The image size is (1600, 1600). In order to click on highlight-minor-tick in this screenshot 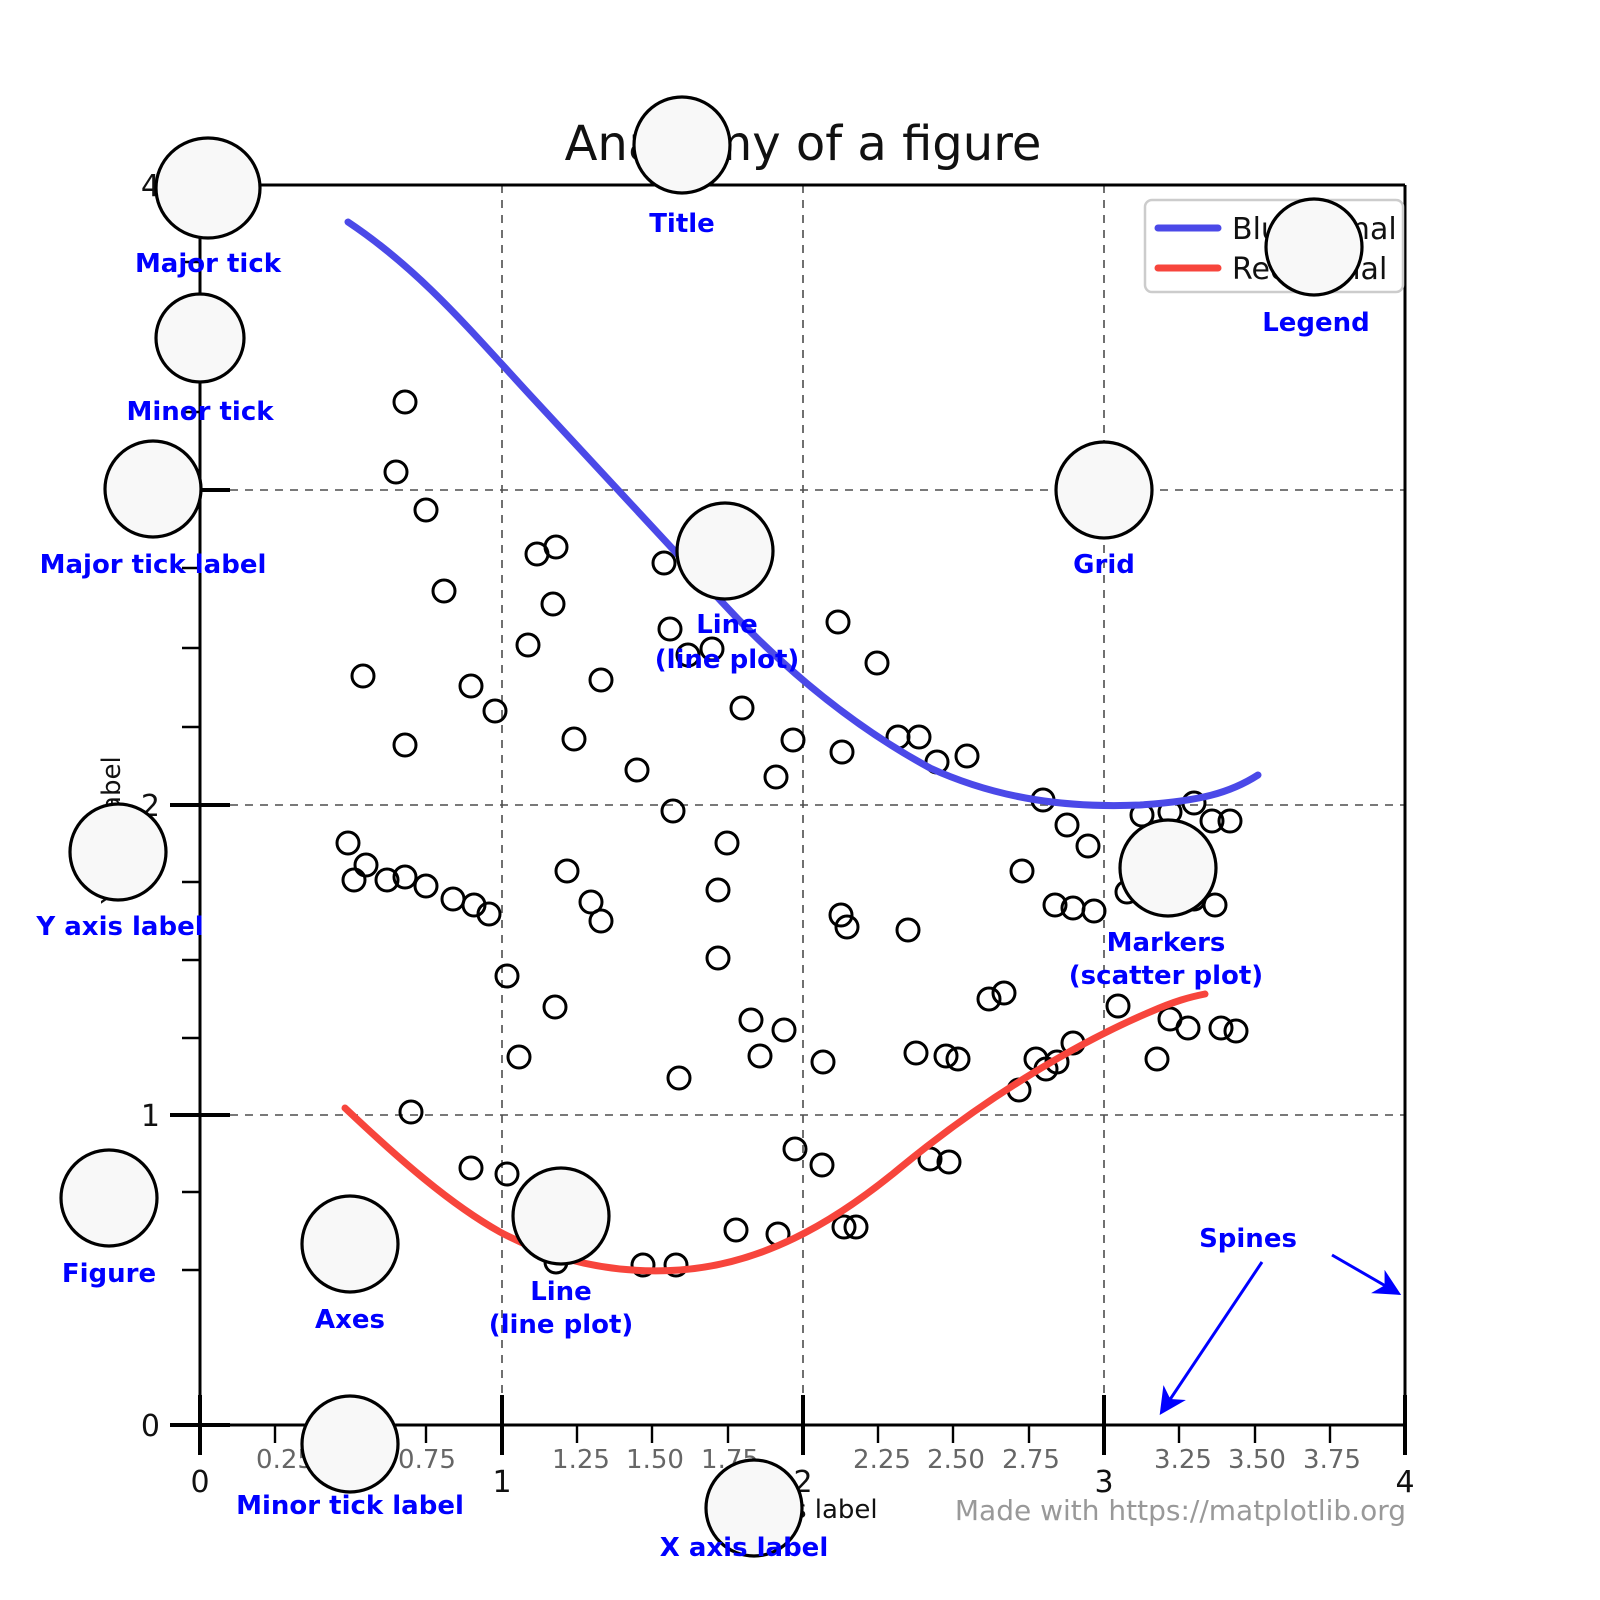, I will do `click(200, 338)`.